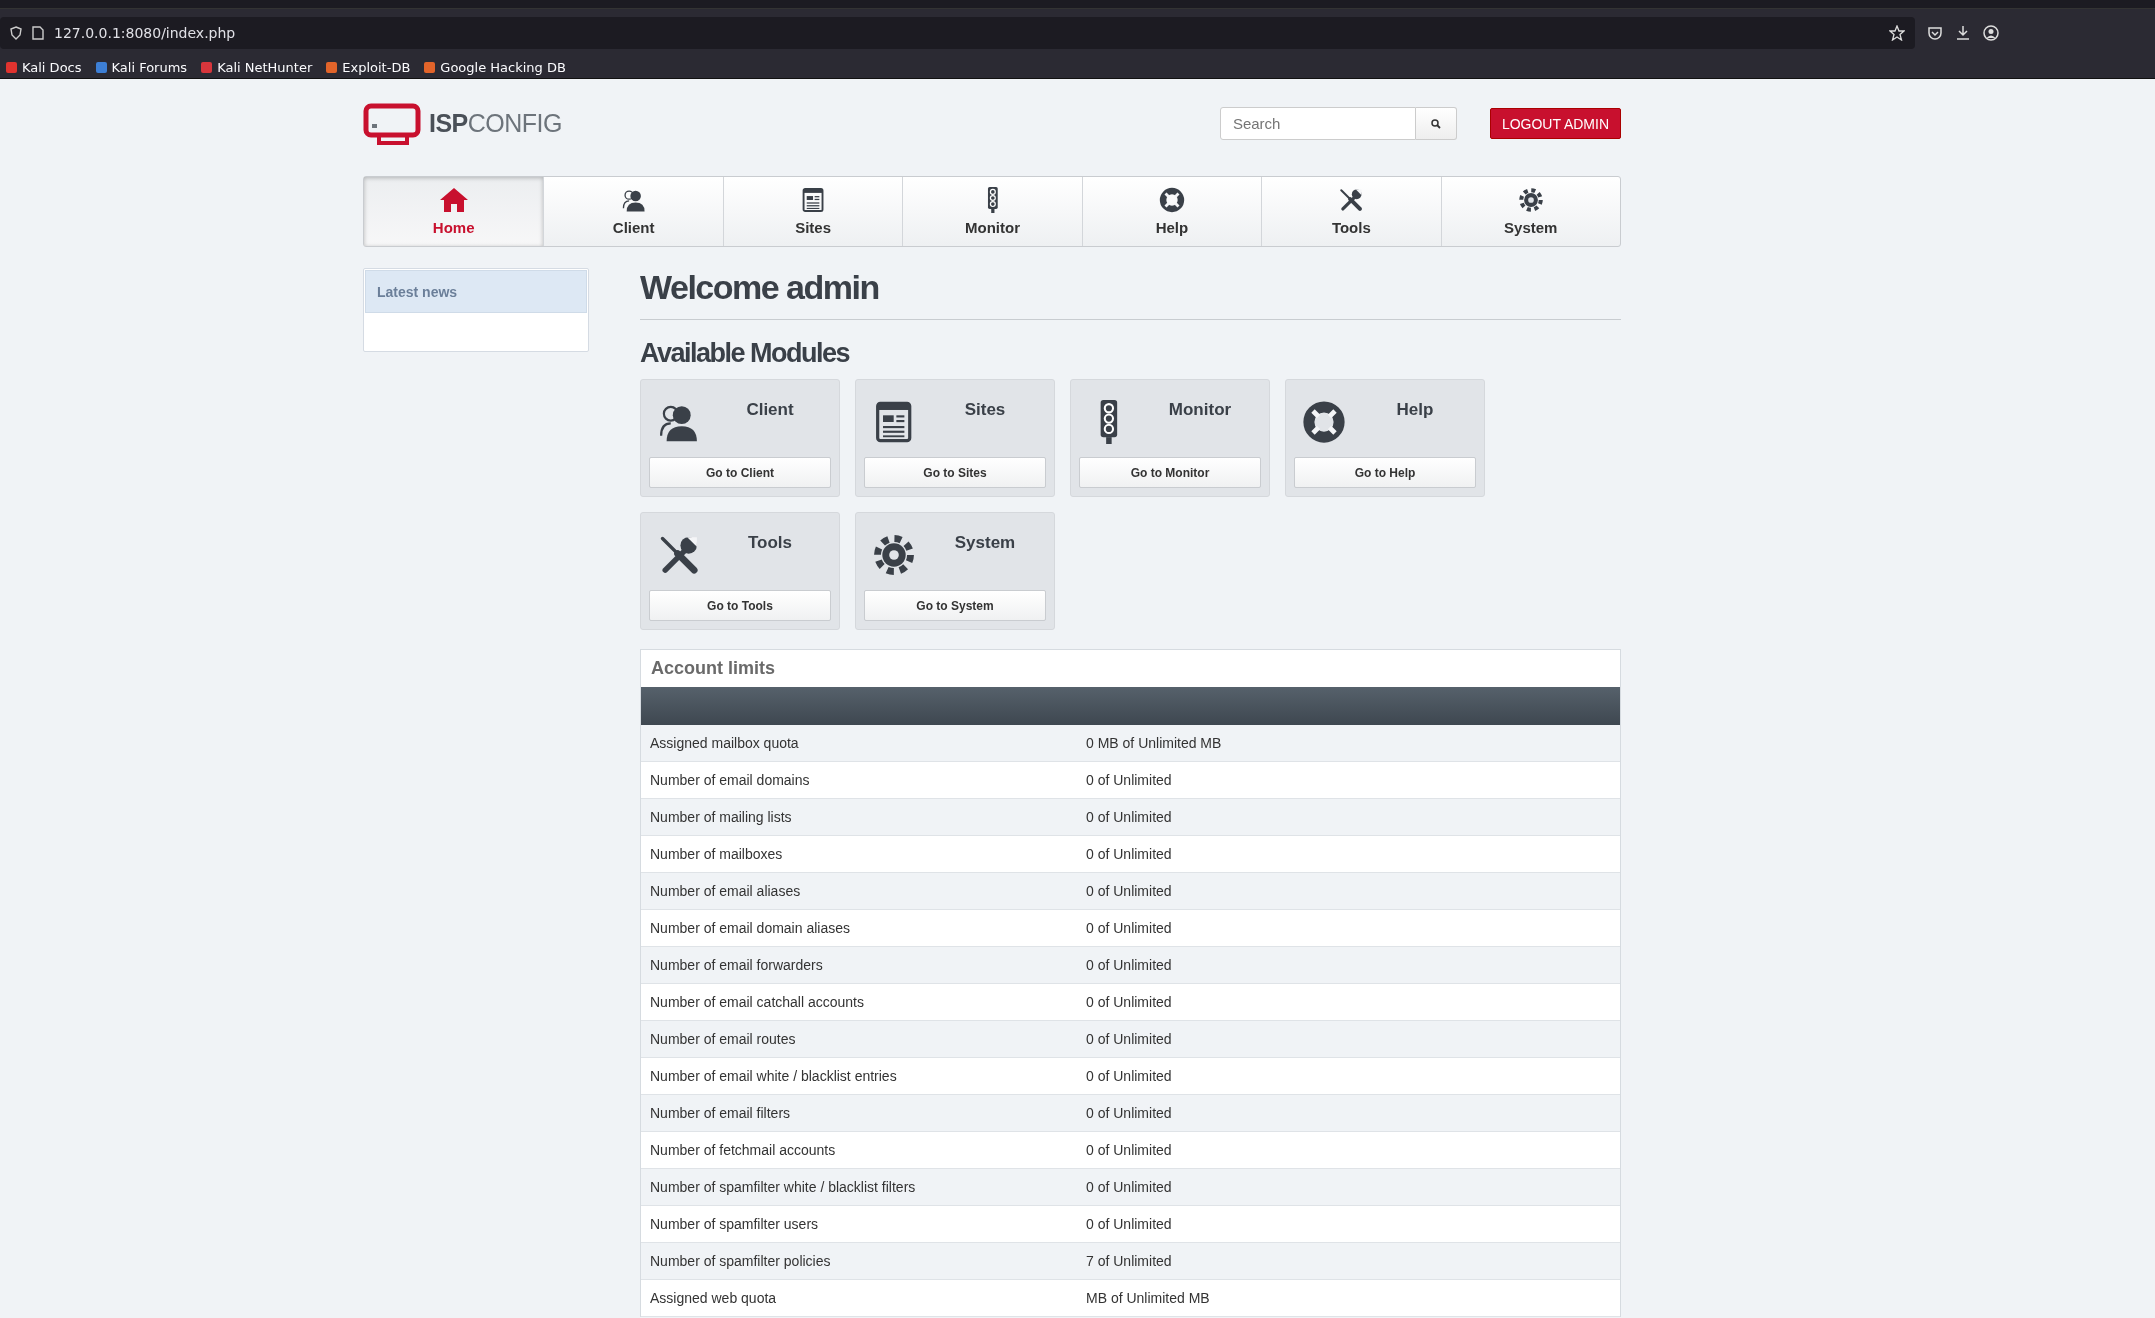 The image size is (2155, 1318). I want to click on limit-label: Number of email forwarders, so click(736, 965).